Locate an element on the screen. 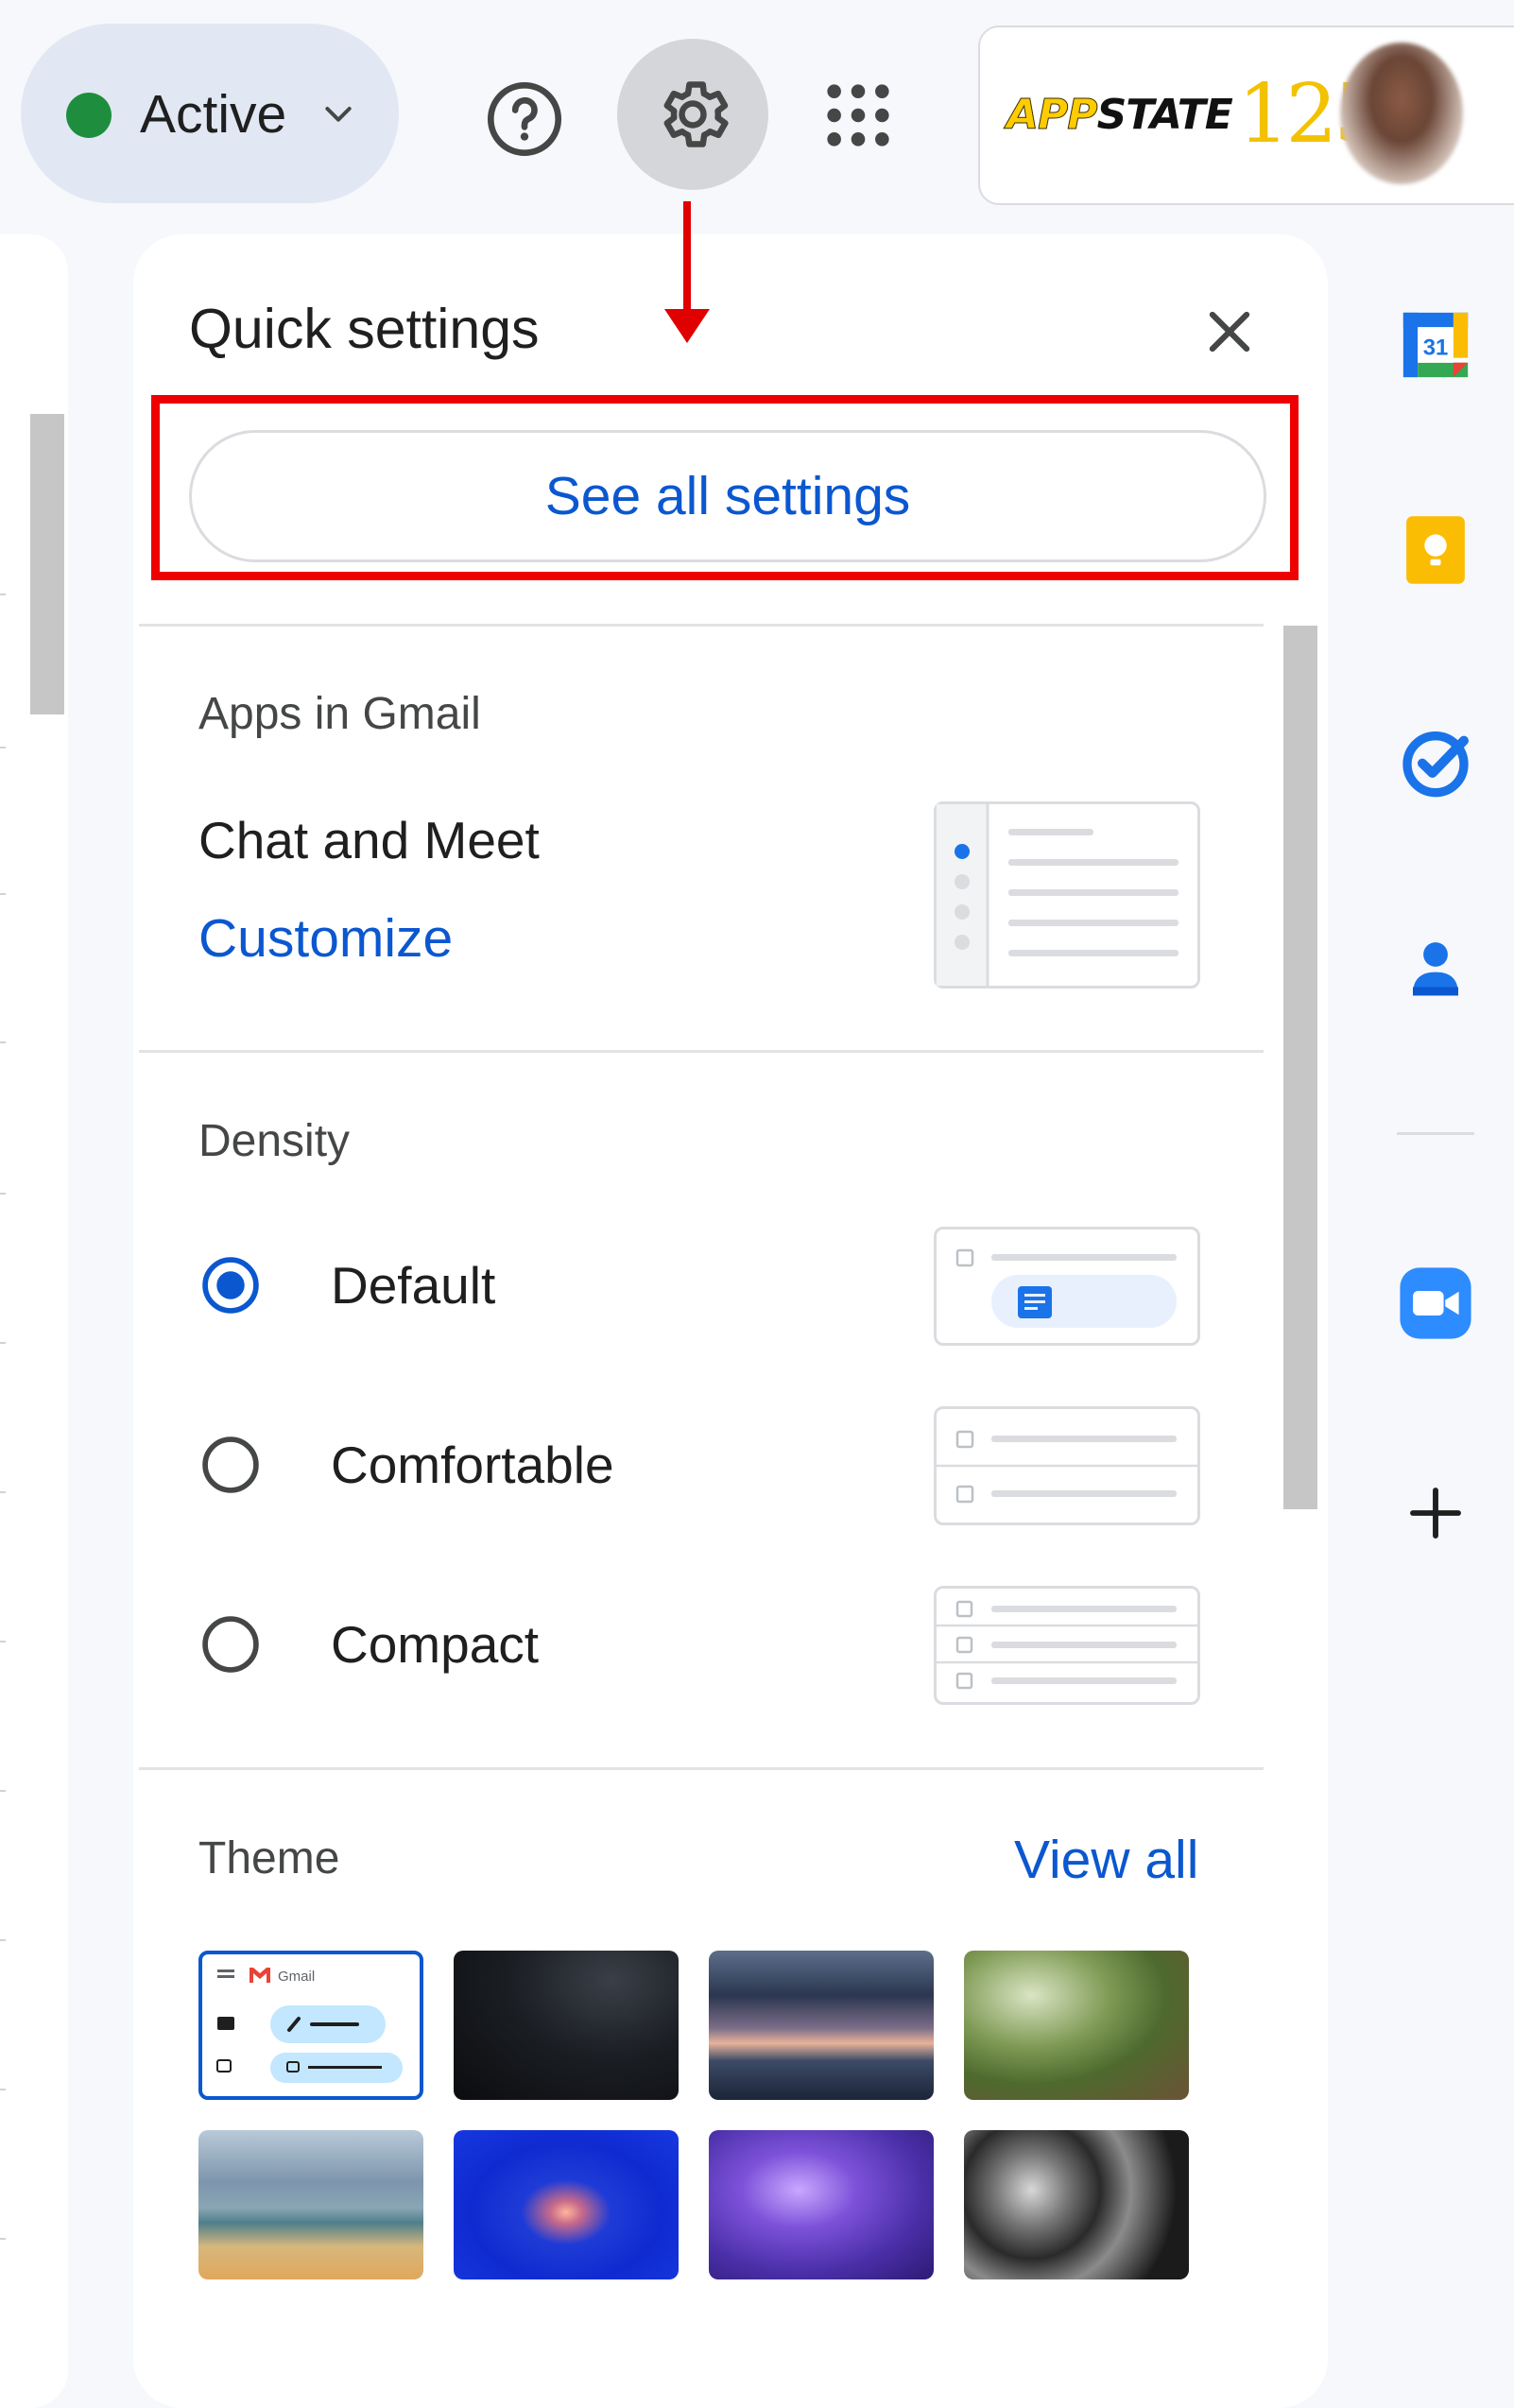 The width and height of the screenshot is (1514, 2408). calendar-app: 31 is located at coordinates (1435, 345).